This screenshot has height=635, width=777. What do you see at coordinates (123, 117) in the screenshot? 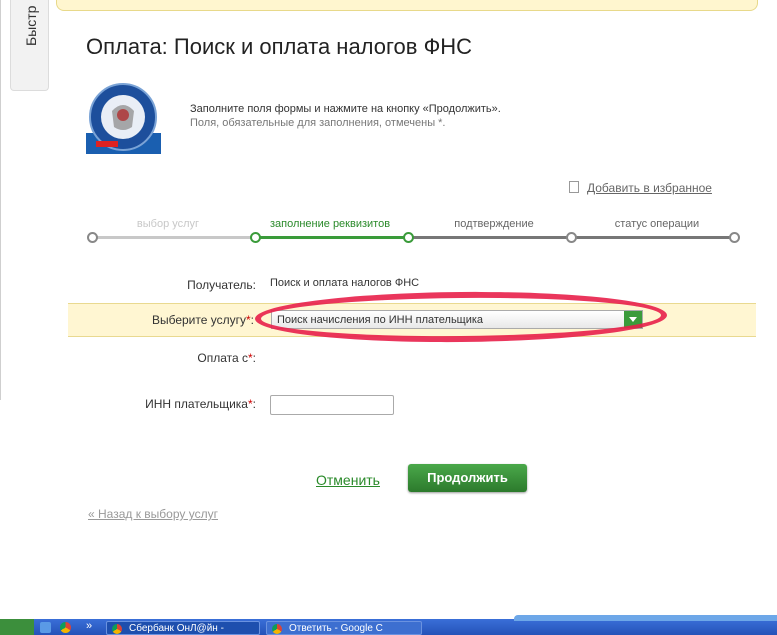
I see `fns-emblem-logo` at bounding box center [123, 117].